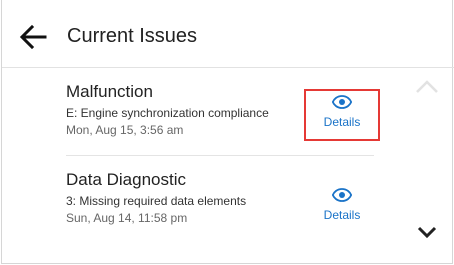 This screenshot has width=454, height=265. What do you see at coordinates (132, 36) in the screenshot?
I see `page-title: Current Issues` at bounding box center [132, 36].